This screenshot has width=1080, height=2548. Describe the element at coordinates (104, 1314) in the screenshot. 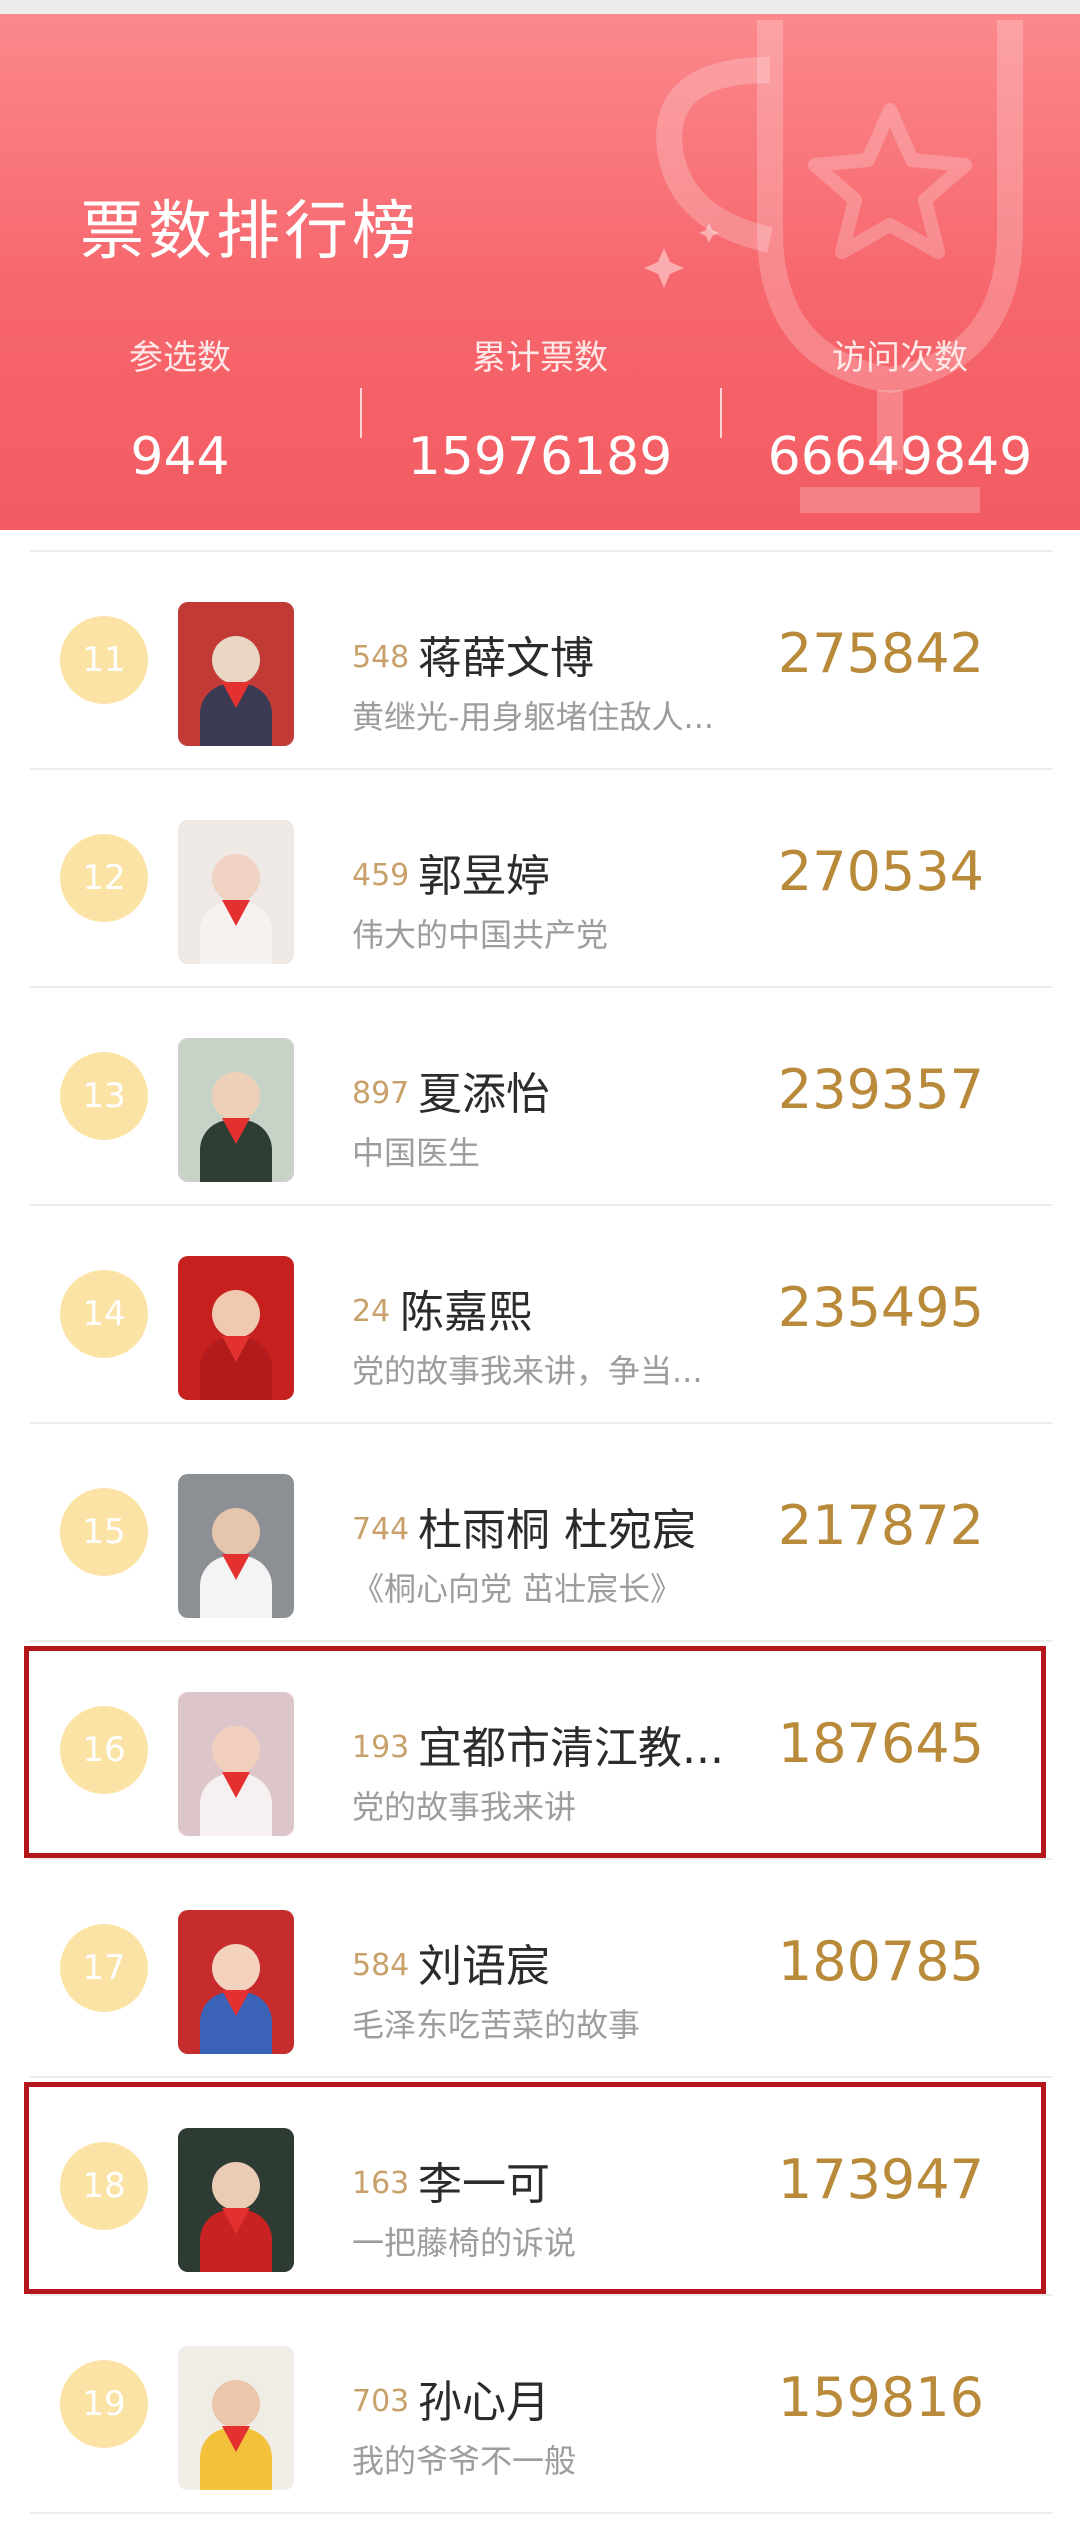

I see `rank-badge: 14` at that location.